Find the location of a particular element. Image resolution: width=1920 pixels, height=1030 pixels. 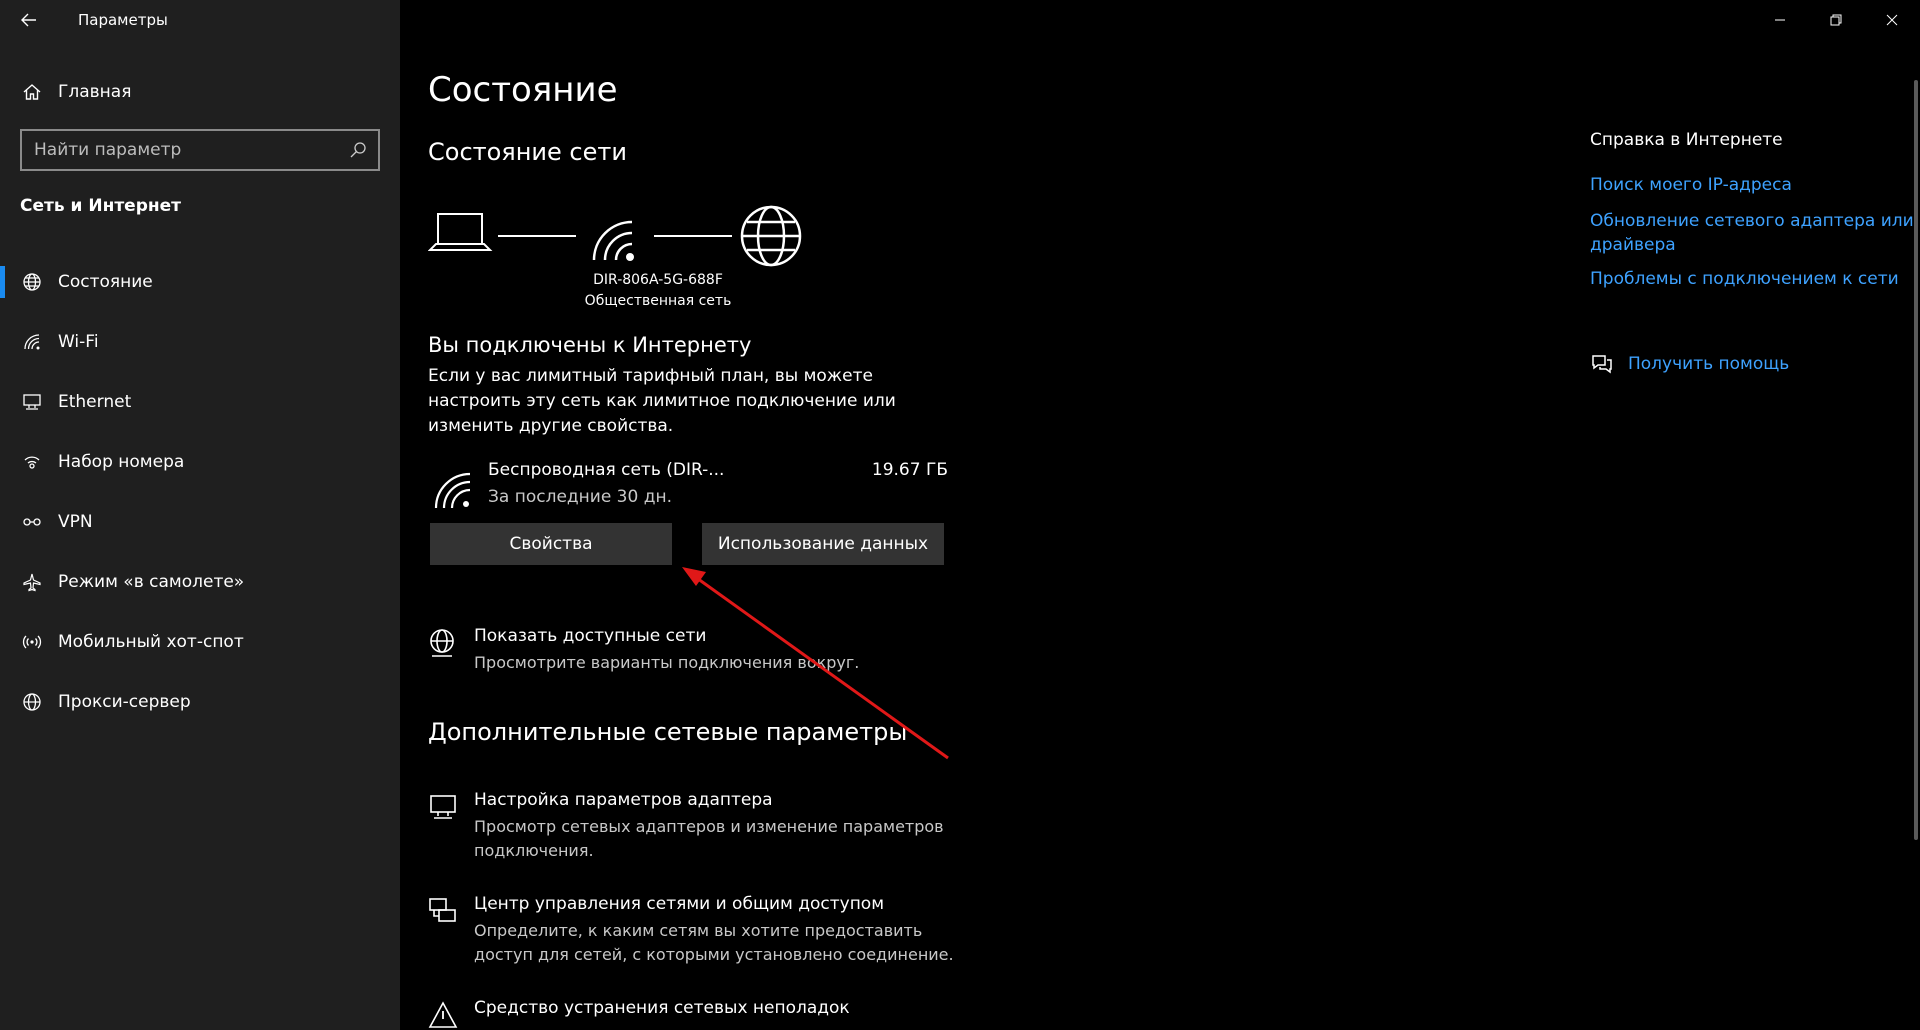

internet-globe-icon is located at coordinates (771, 236).